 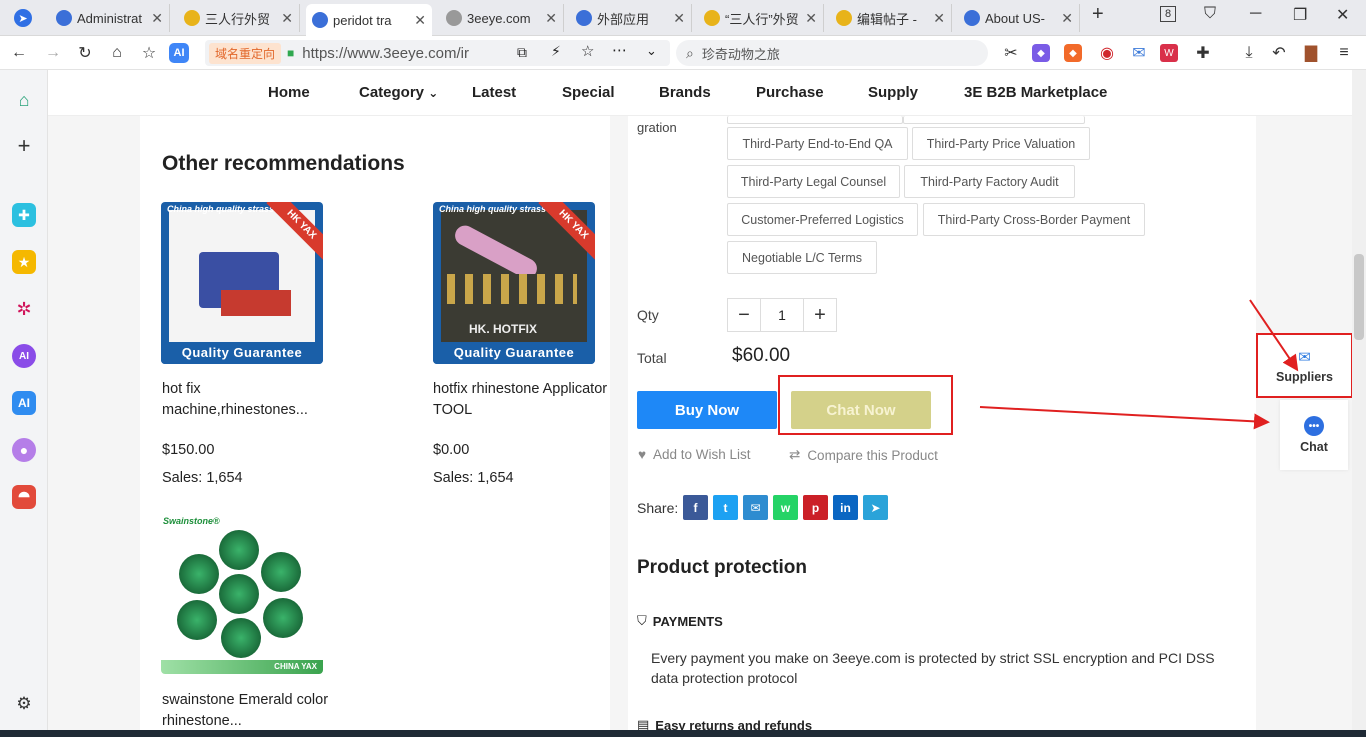 I want to click on shirt-icon: ⛉, so click(x=1210, y=14).